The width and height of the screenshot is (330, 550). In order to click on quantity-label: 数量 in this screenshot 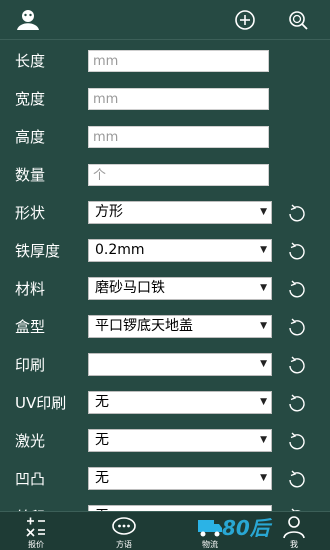, I will do `click(30, 175)`.